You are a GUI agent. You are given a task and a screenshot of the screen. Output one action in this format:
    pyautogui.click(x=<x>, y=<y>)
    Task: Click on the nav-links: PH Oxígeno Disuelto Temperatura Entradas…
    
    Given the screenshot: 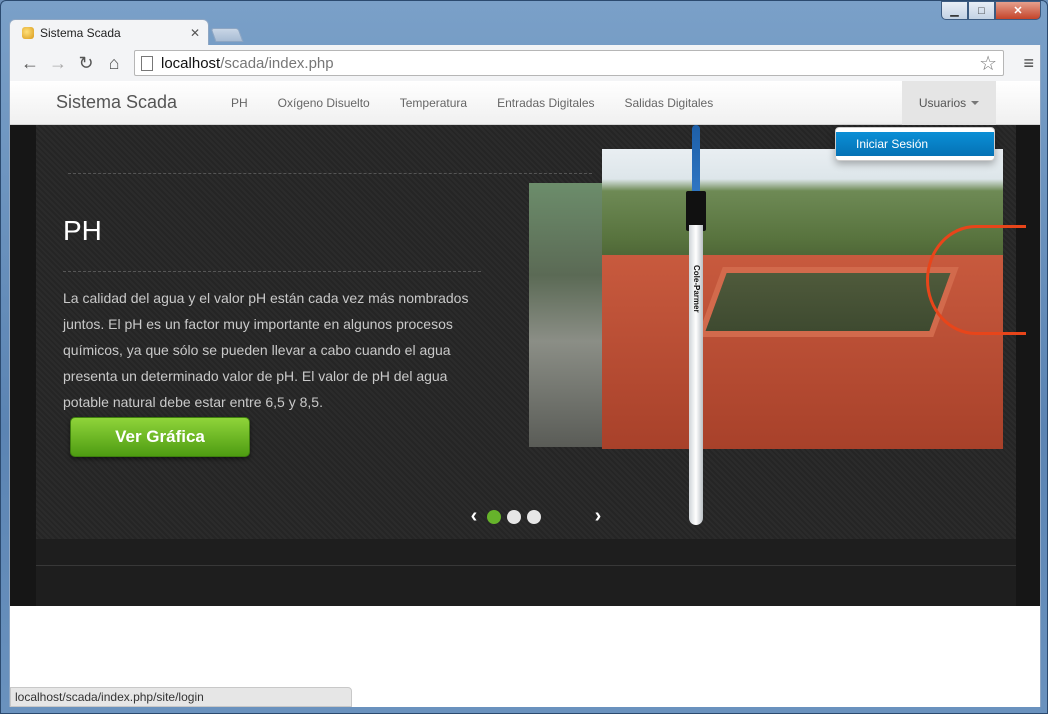 What is the action you would take?
    pyautogui.click(x=472, y=103)
    